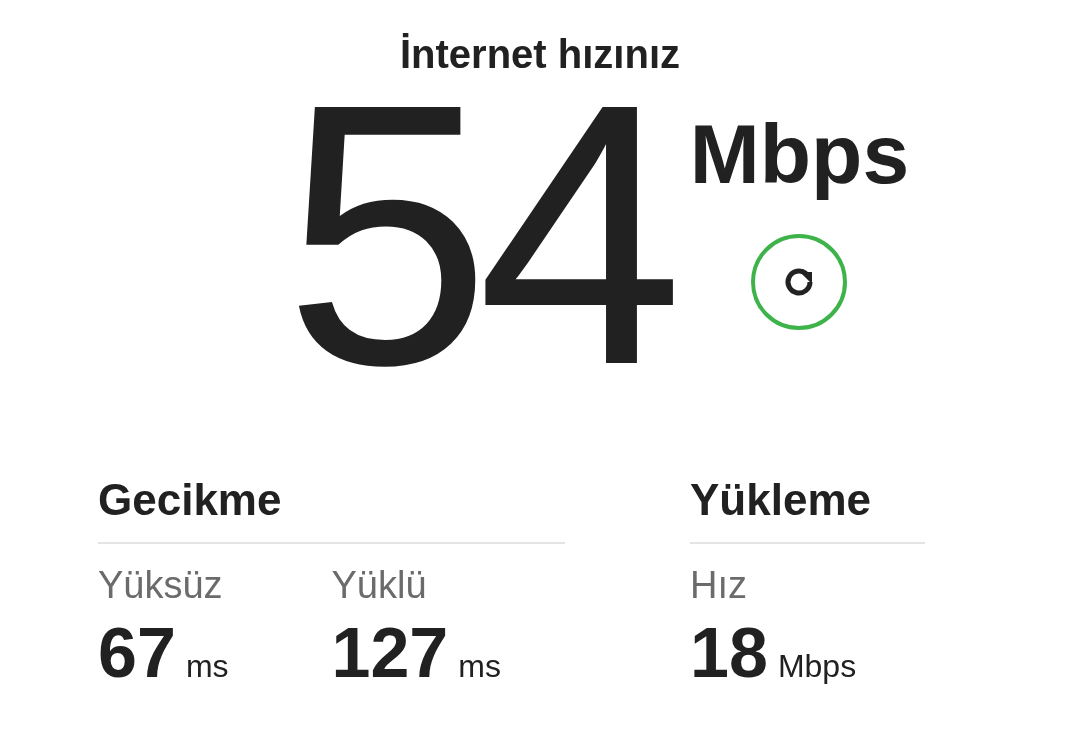 The width and height of the screenshot is (1080, 756). Describe the element at coordinates (331, 508) in the screenshot. I see `section-heading: Gecikme` at that location.